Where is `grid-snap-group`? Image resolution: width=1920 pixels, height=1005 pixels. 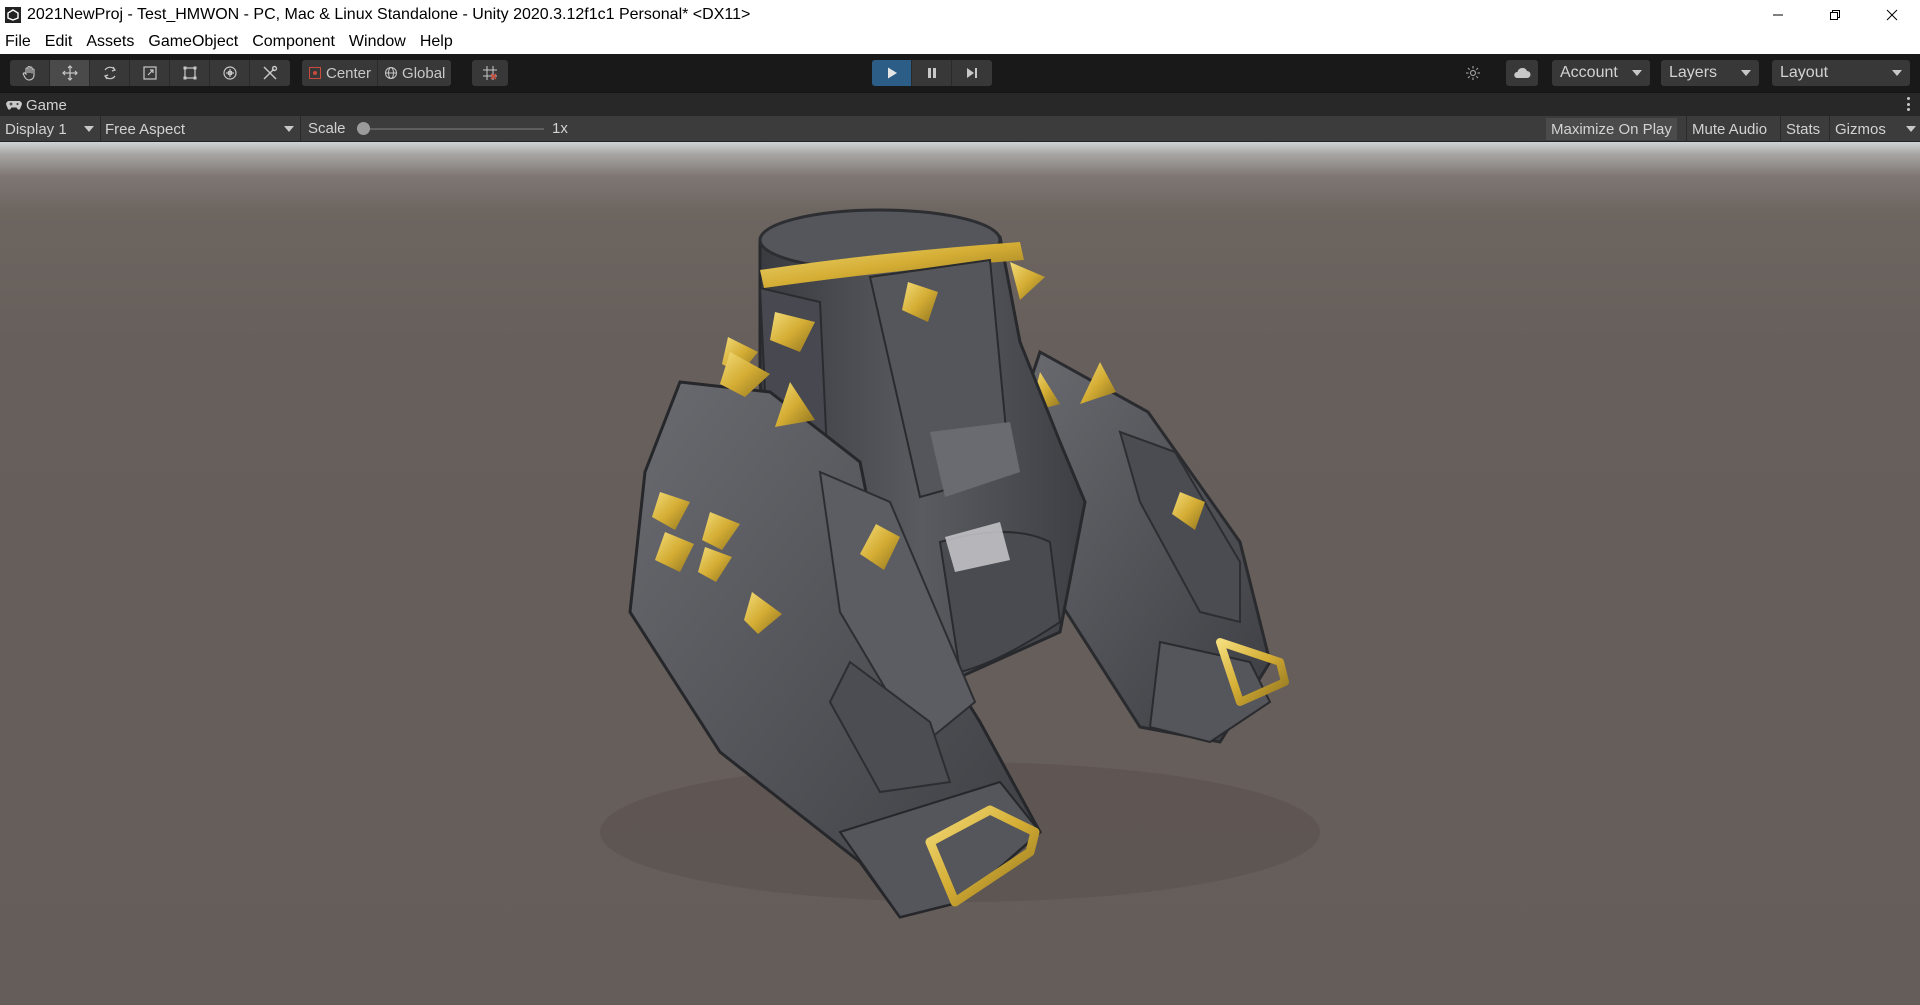
grid-snap-group is located at coordinates (490, 73).